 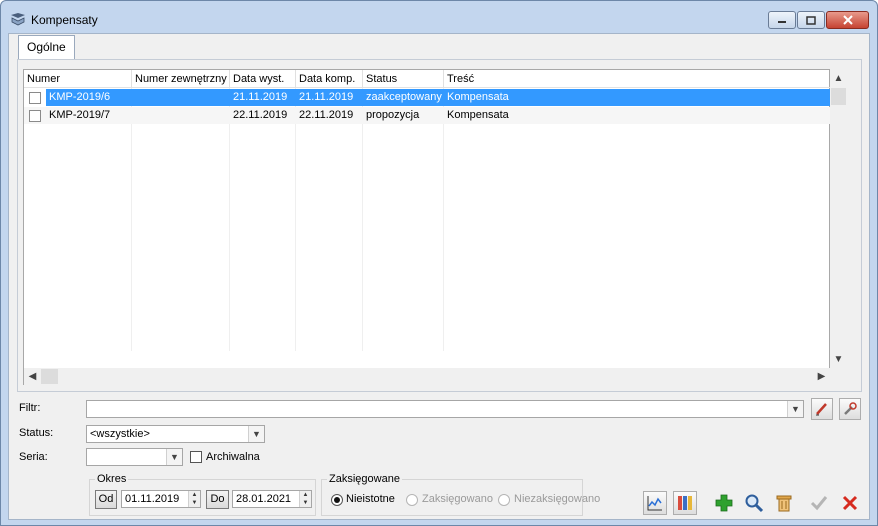 I want to click on add-icon, so click(x=724, y=503).